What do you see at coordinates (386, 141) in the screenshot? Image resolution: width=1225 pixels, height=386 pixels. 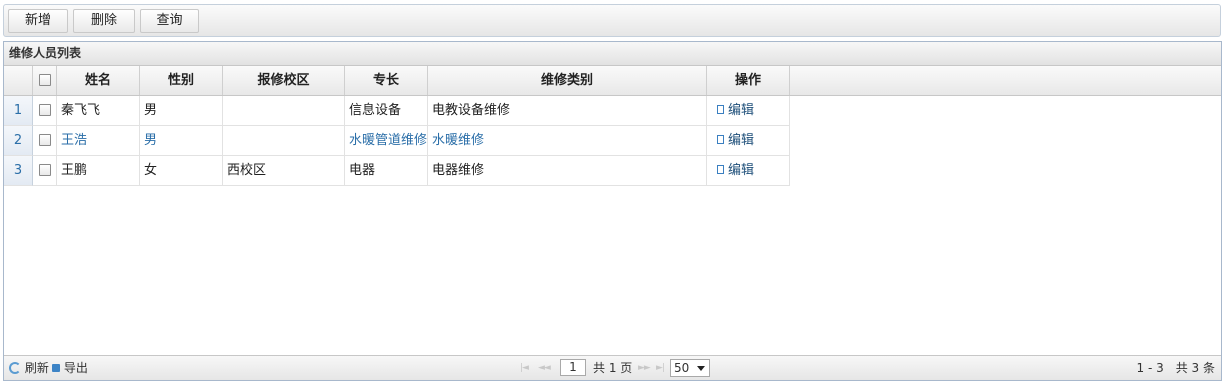 I see `cell-specialty: 水暖管道维修` at bounding box center [386, 141].